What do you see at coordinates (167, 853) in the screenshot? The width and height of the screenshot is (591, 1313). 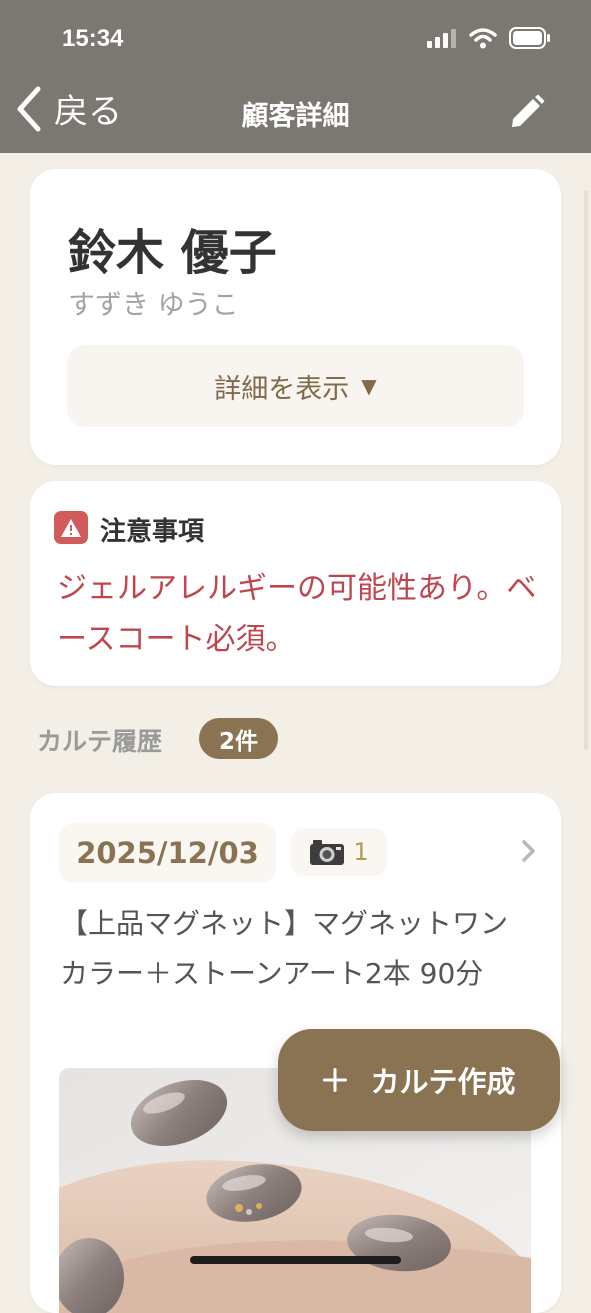 I see `record-date: 2025/12/03` at bounding box center [167, 853].